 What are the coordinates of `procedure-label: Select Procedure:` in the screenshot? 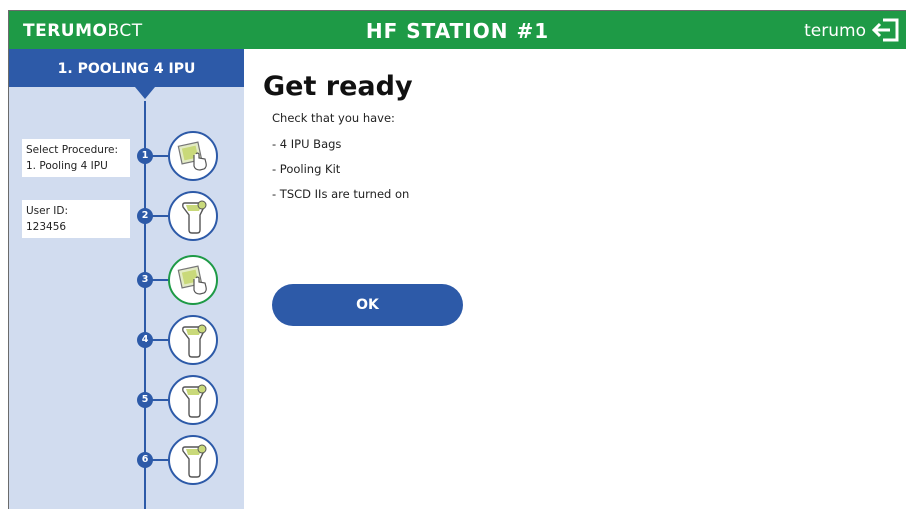 It's located at (72, 150).